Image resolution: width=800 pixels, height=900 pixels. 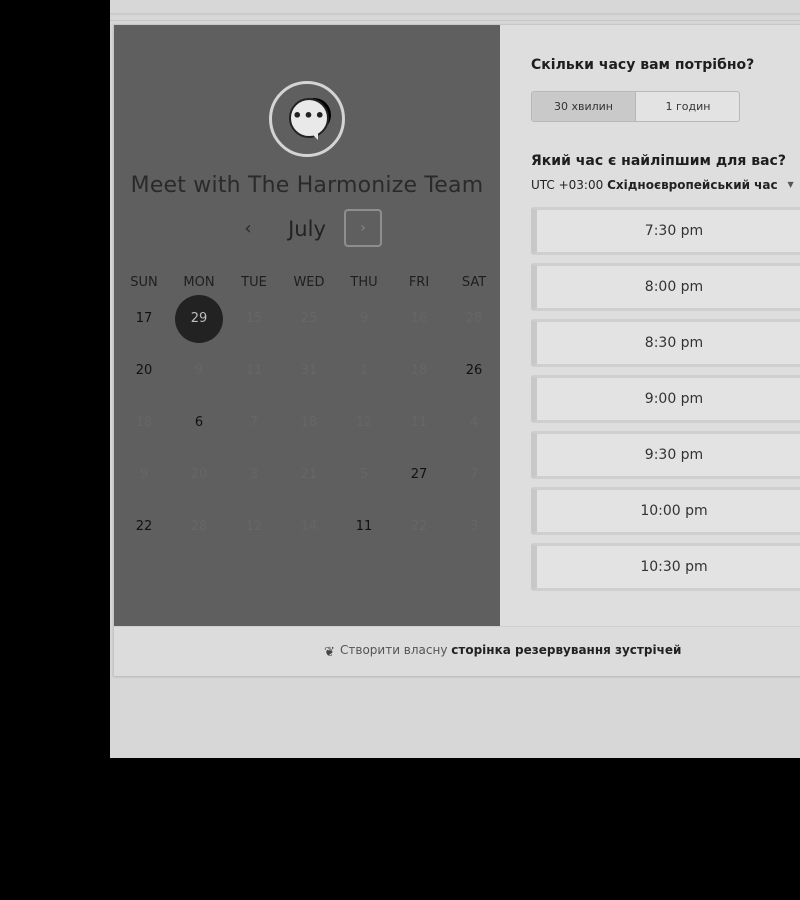 I want to click on duration-question: Скільки часу вам потрібно?, so click(x=643, y=65).